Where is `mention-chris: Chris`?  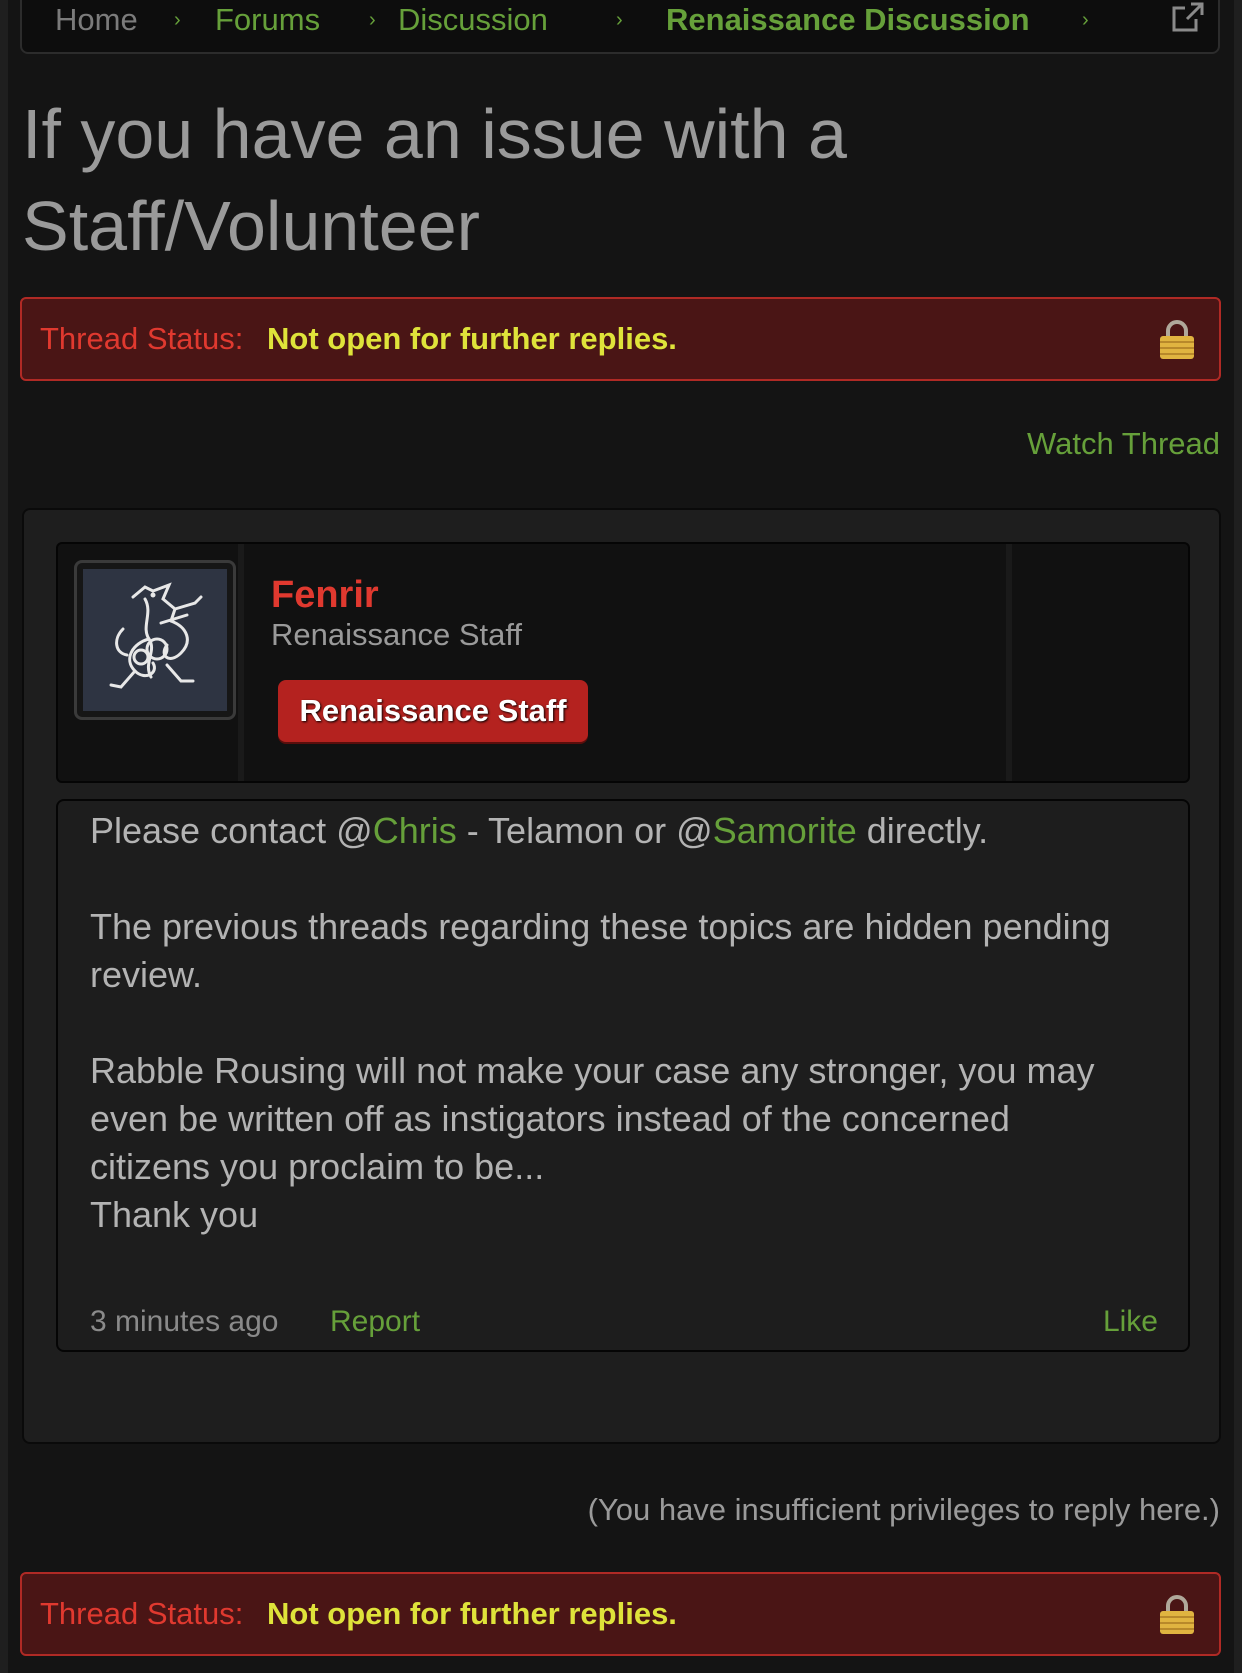
mention-chris: Chris is located at coordinates (415, 830).